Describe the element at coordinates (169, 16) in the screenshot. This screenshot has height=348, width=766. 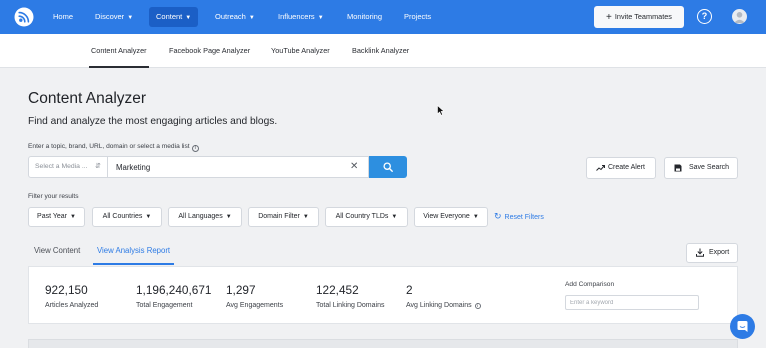
I see `nav-content-label: Content` at that location.